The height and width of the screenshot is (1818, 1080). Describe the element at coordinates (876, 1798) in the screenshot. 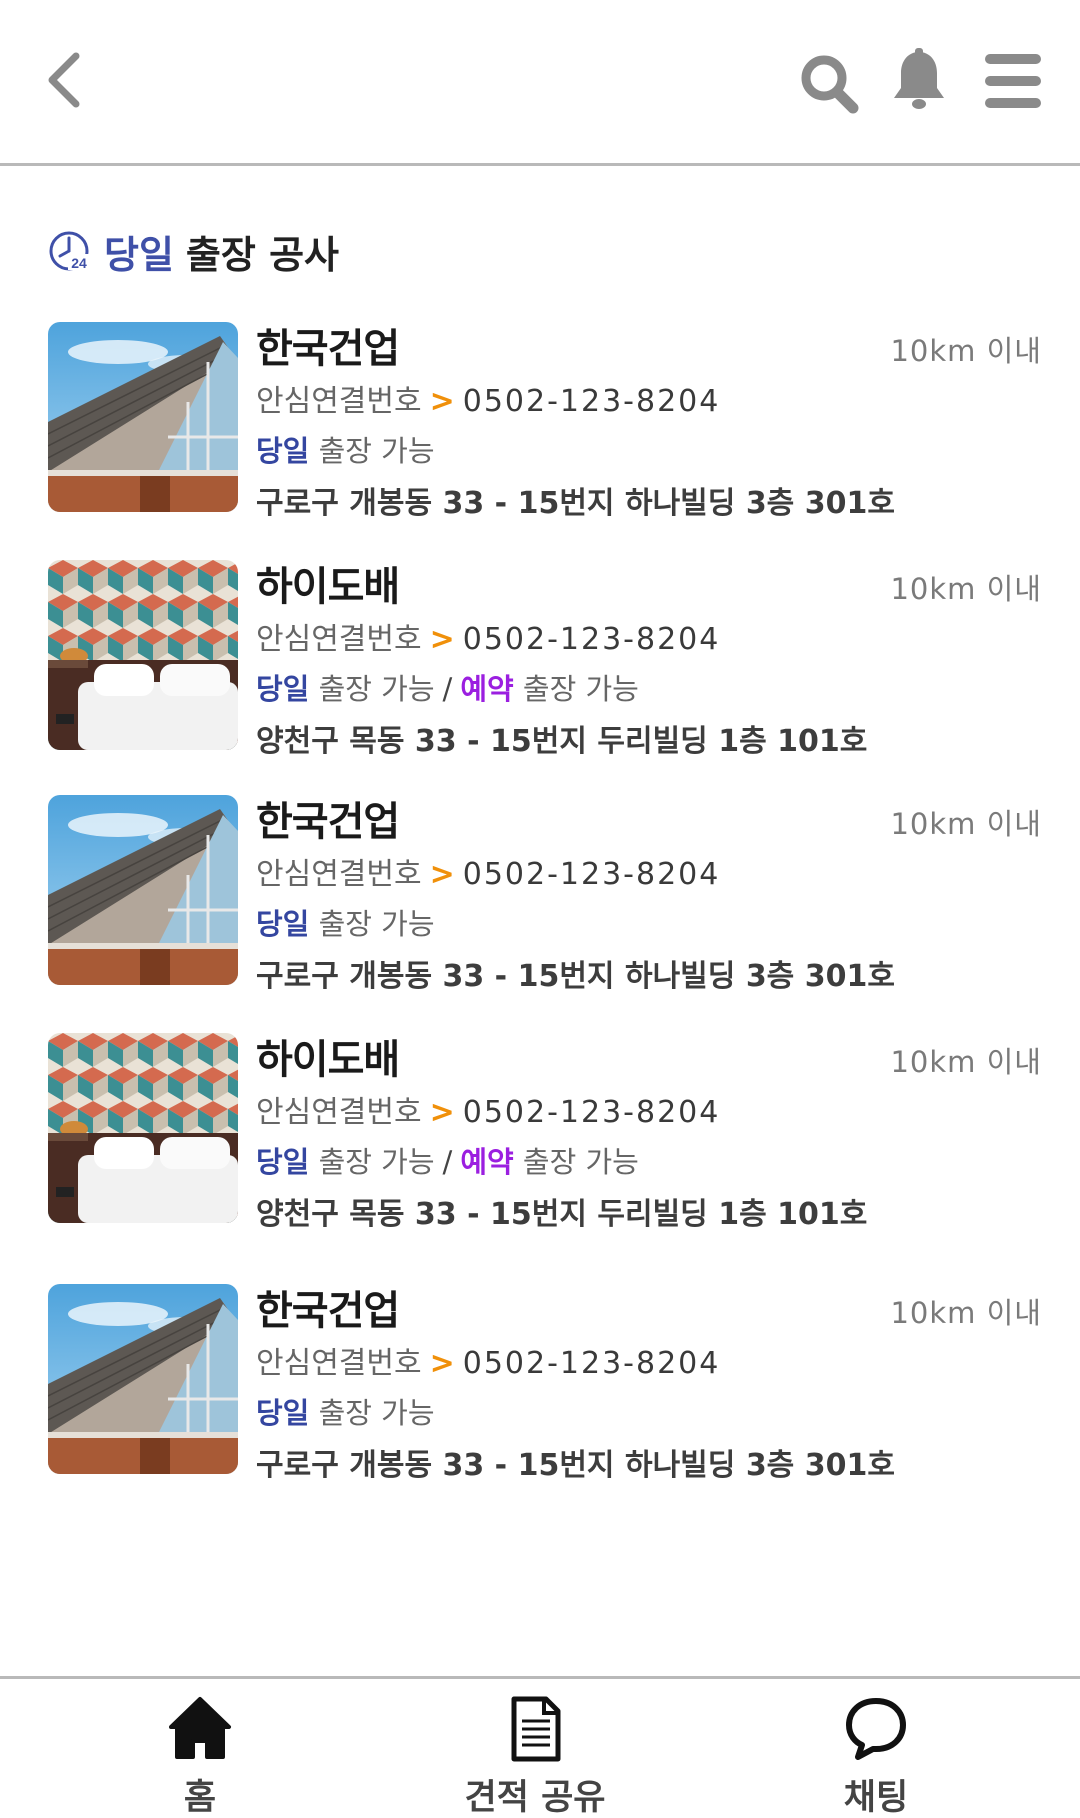

I see `nav-chat-label: 채팅` at that location.